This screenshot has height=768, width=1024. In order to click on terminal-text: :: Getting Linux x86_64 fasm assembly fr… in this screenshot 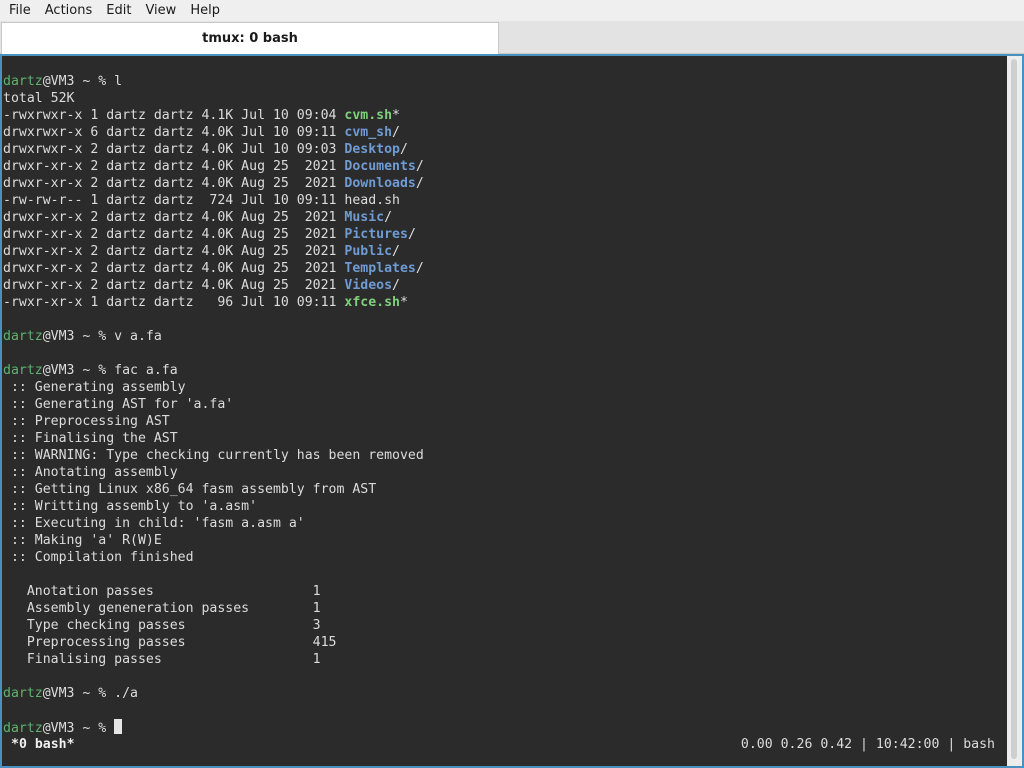, I will do `click(190, 489)`.